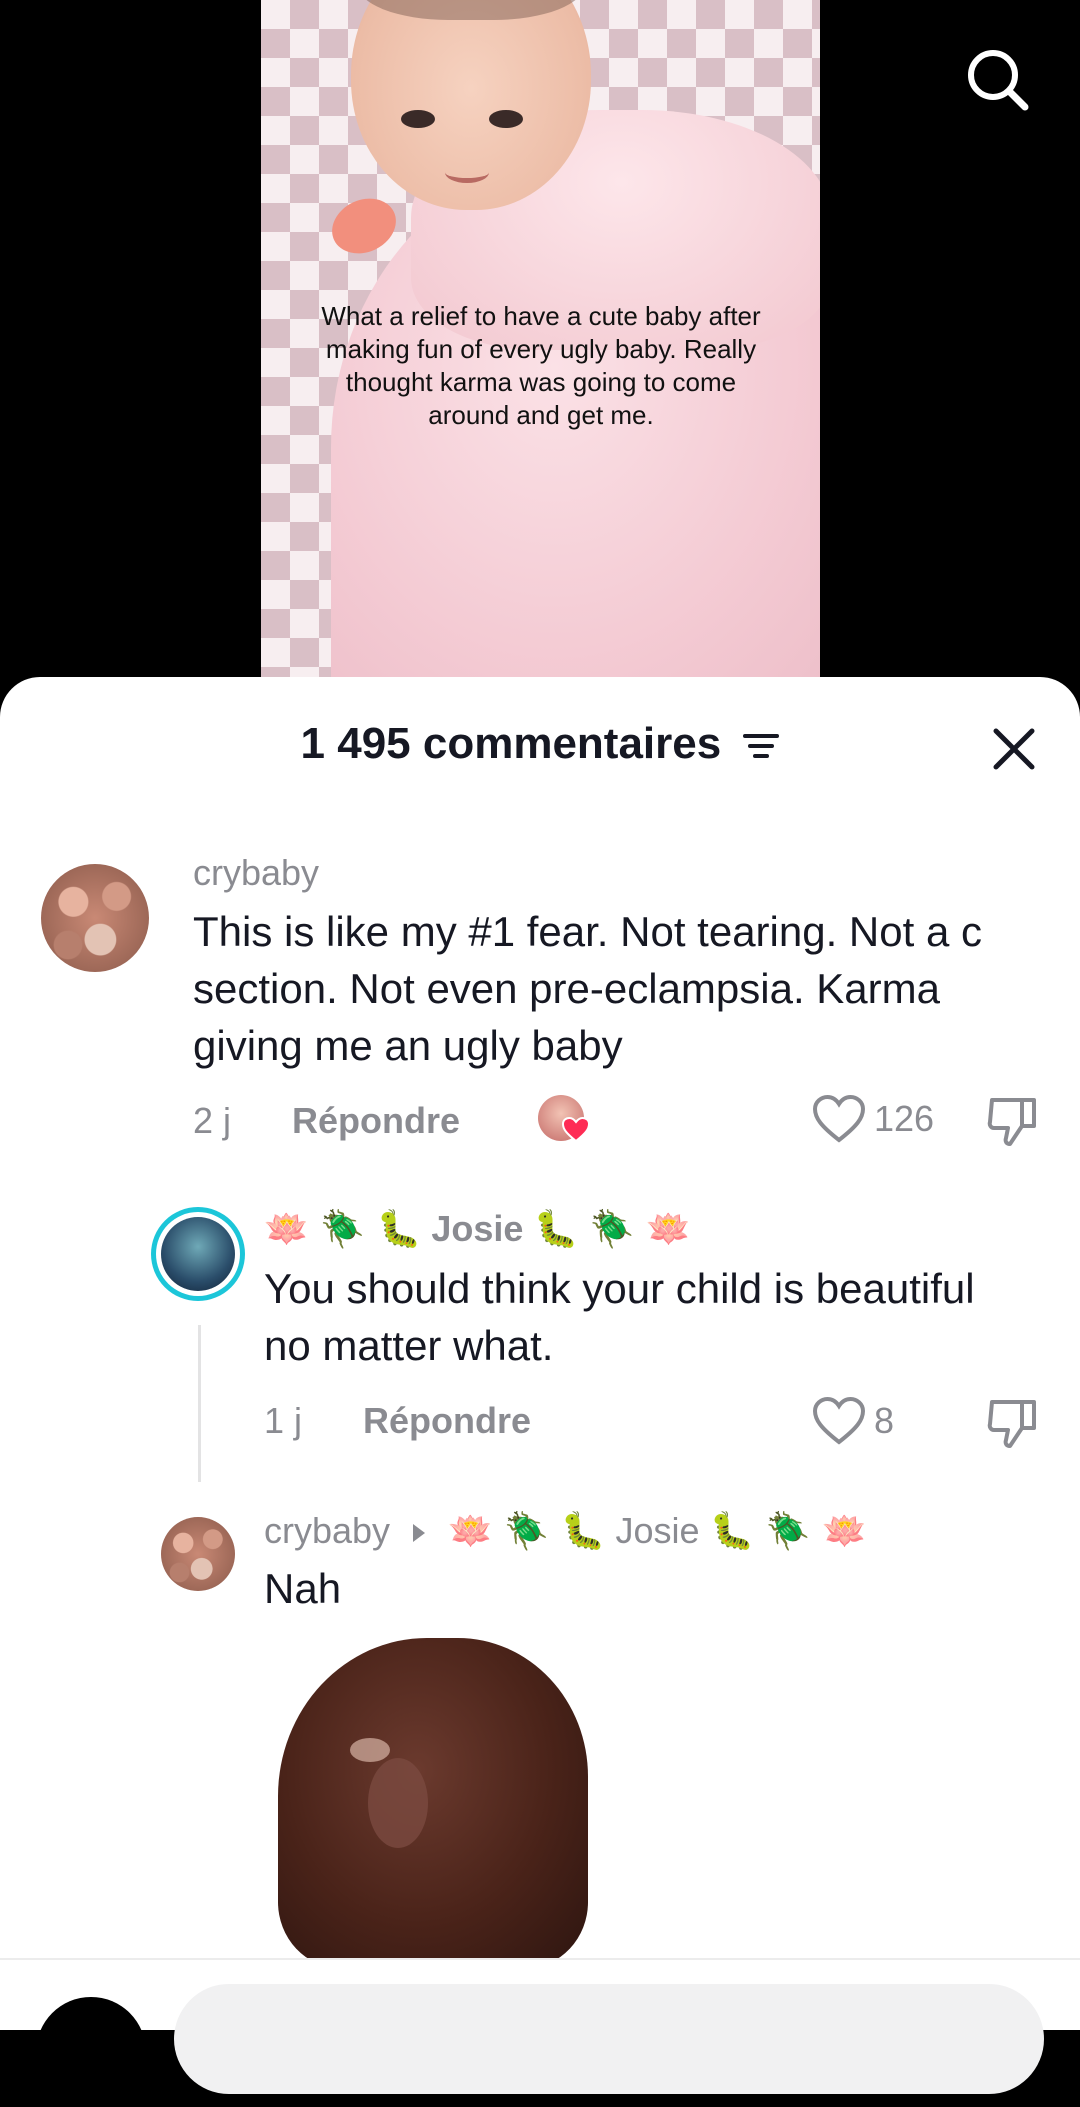 Image resolution: width=1080 pixels, height=2107 pixels. I want to click on video-pacifier, so click(364, 226).